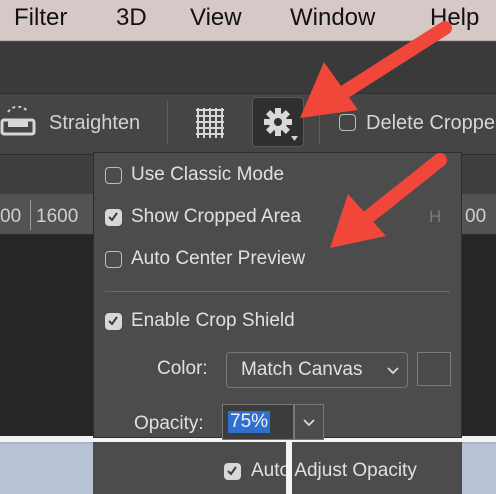  I want to click on opacity-label: Opacity:, so click(169, 423).